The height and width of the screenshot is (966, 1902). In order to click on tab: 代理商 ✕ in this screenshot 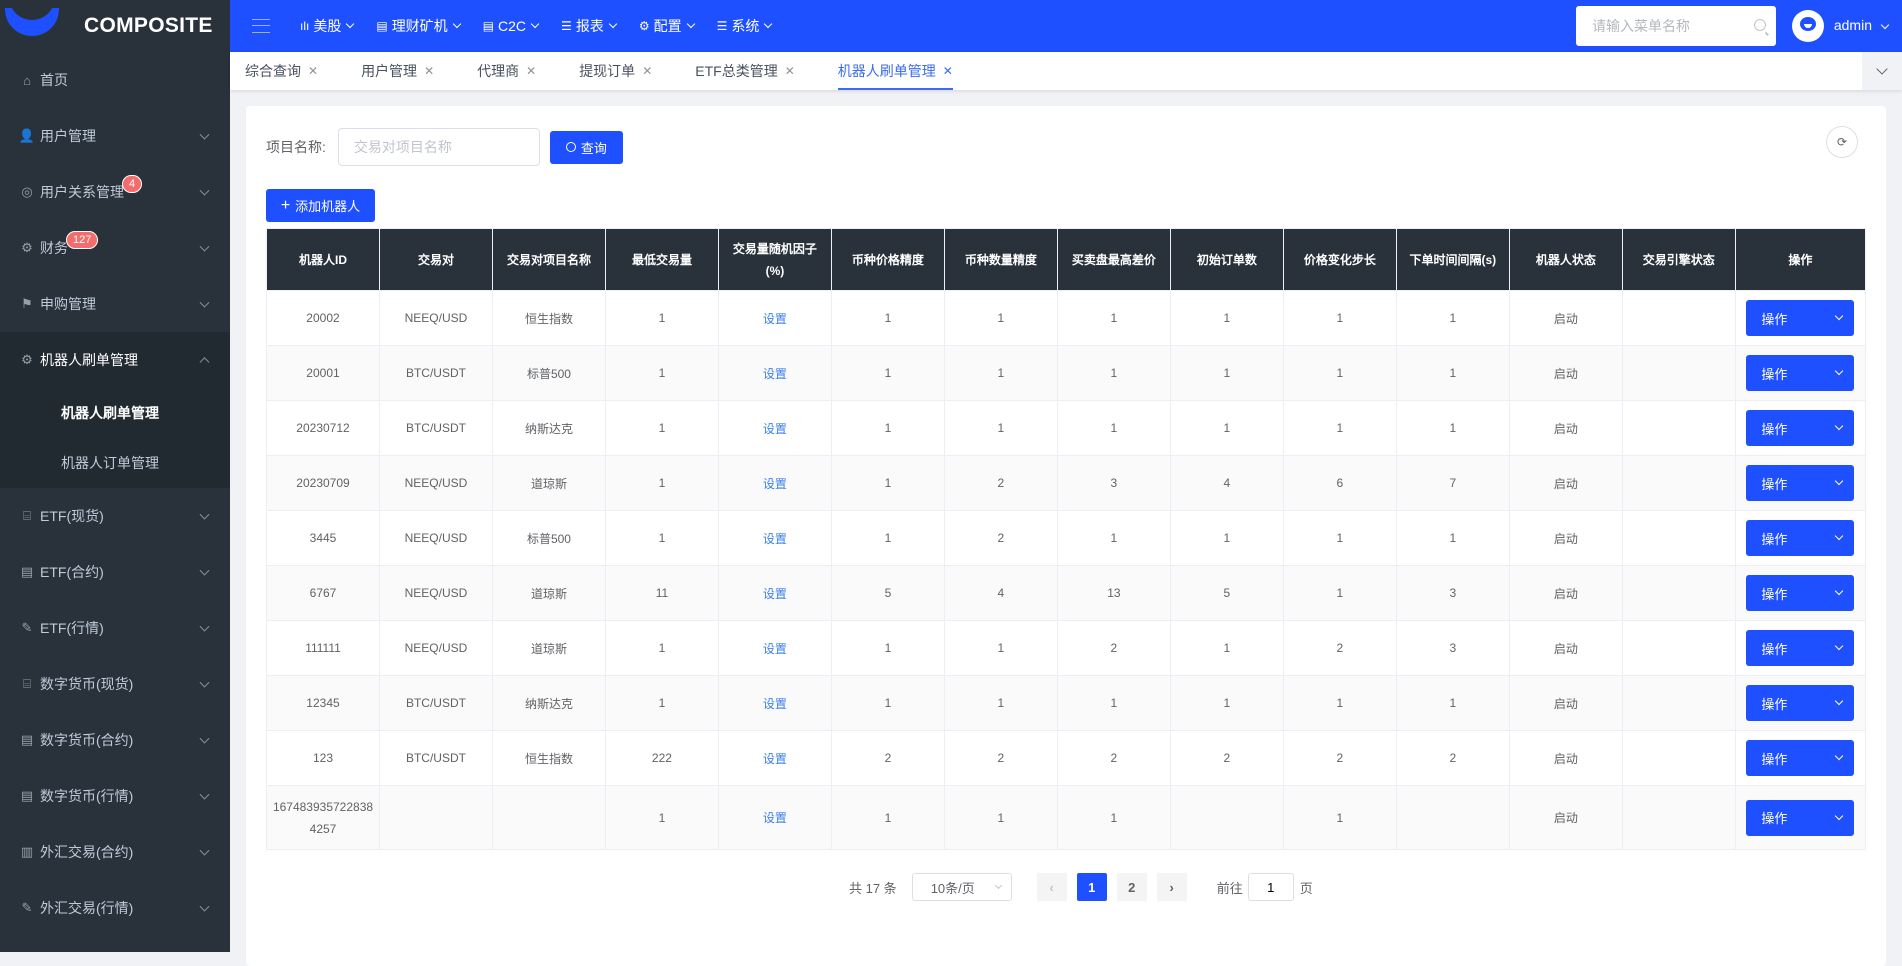, I will do `click(506, 71)`.